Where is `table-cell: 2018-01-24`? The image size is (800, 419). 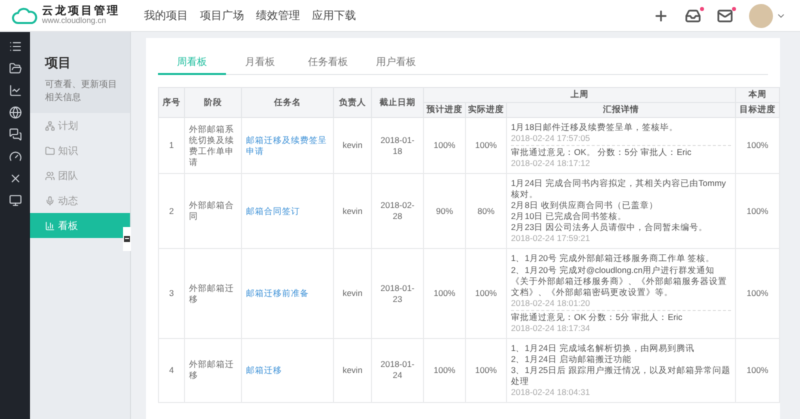 table-cell: 2018-01-24 is located at coordinates (398, 370).